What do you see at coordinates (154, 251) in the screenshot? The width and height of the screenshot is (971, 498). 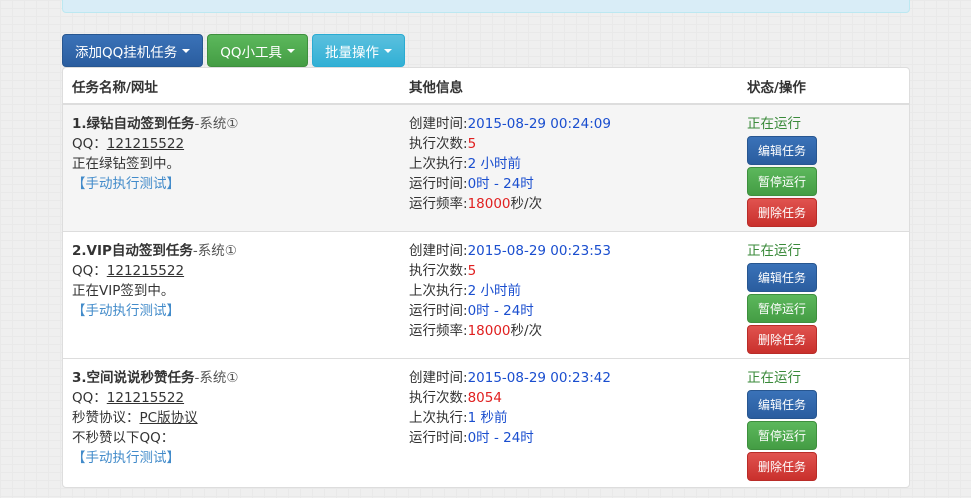 I see `task-title: 2.VIP自动签到任务-系统①` at bounding box center [154, 251].